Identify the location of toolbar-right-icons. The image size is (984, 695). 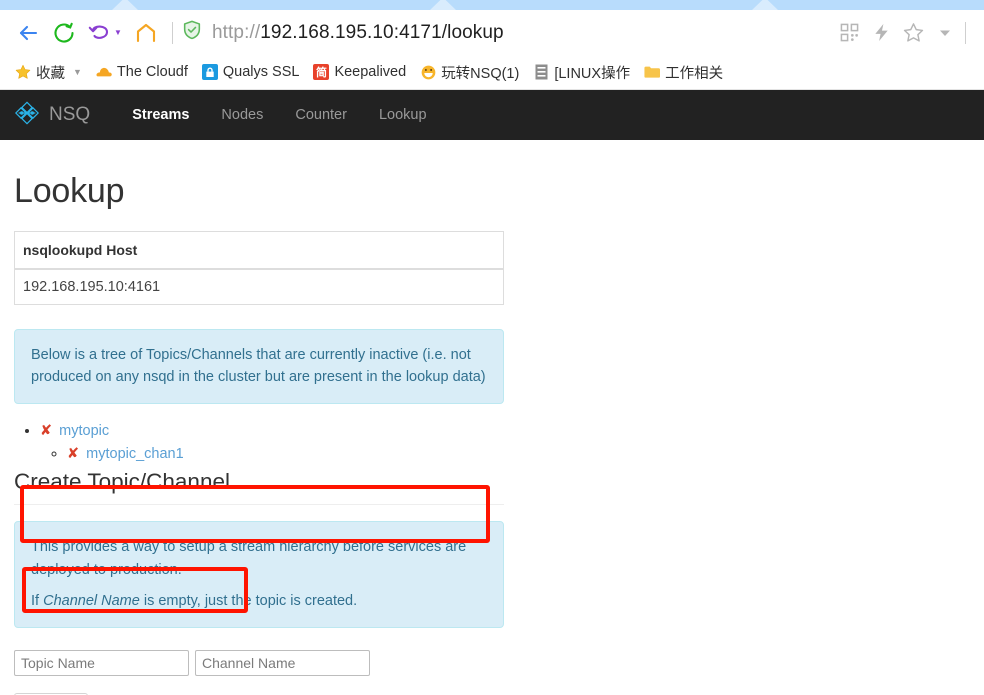
(903, 33).